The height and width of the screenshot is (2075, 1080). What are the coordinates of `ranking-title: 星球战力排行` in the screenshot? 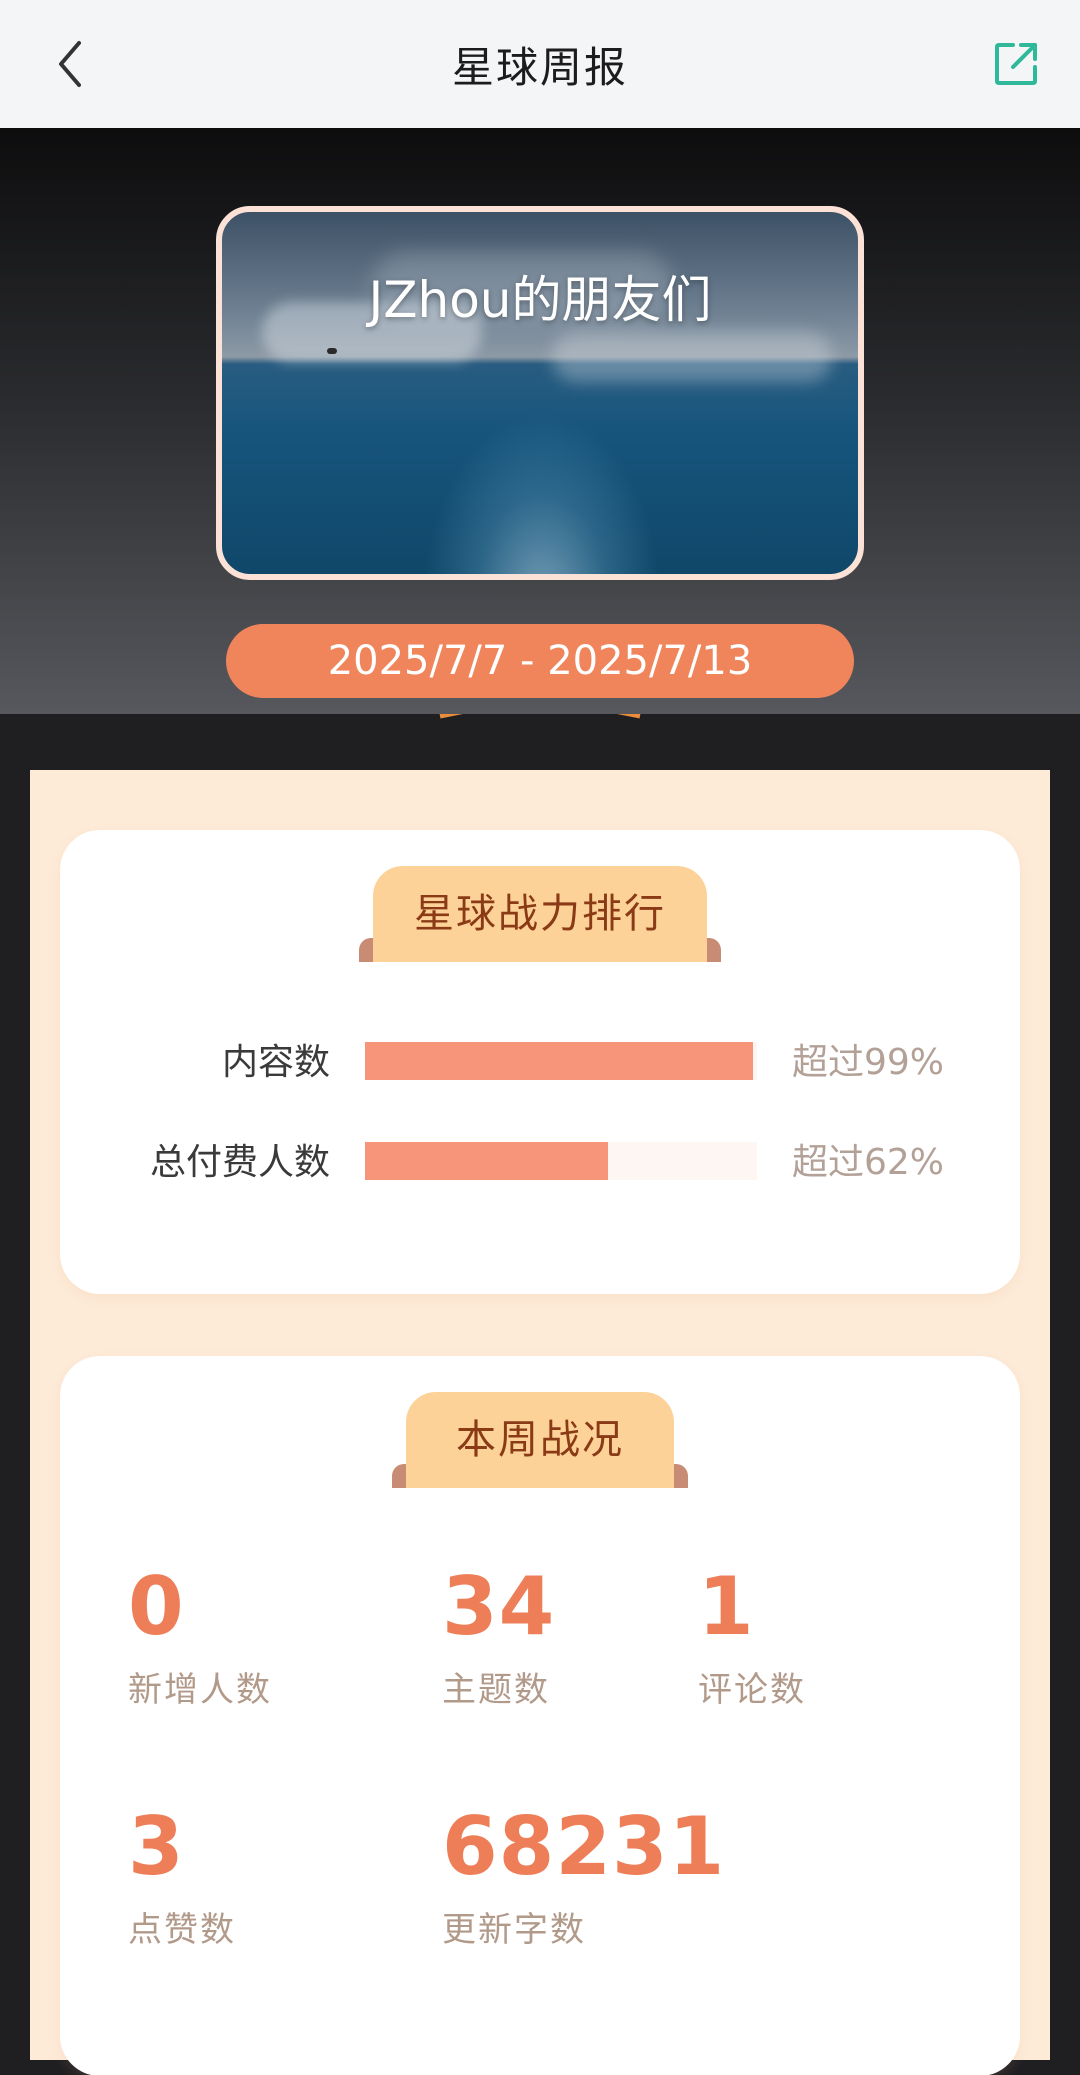 It's located at (540, 914).